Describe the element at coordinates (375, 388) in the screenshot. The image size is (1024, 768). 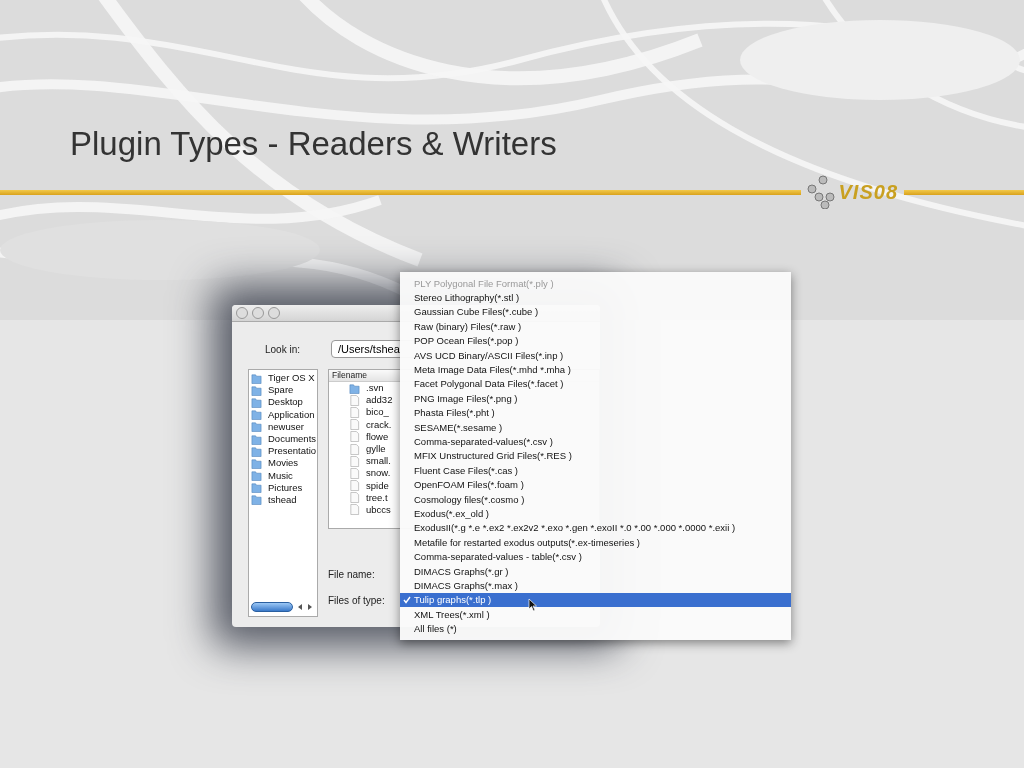
I see `file-item: .svn` at that location.